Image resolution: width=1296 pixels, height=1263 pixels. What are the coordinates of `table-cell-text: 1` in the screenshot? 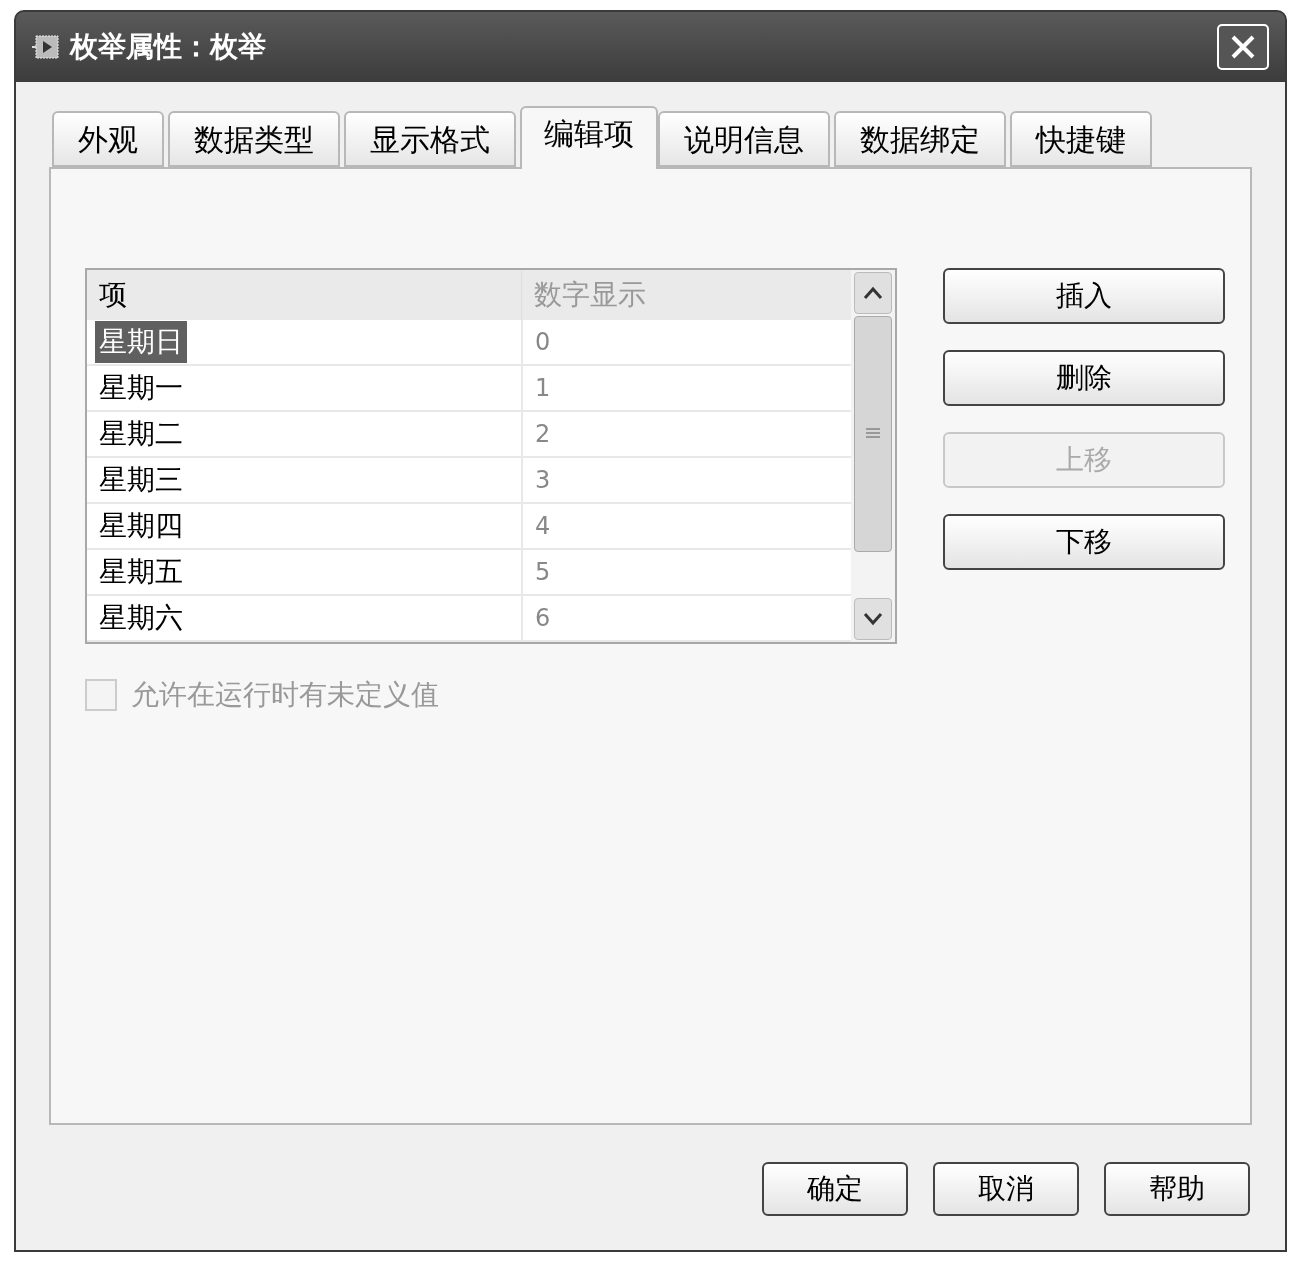 It's located at (543, 388).